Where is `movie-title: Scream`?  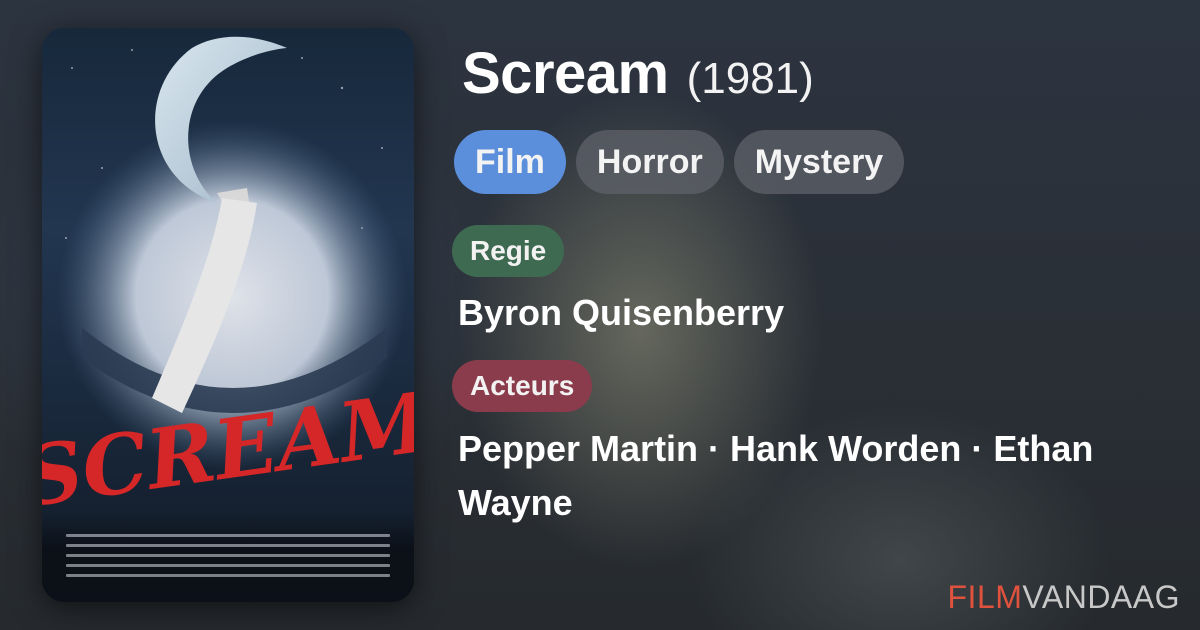 movie-title: Scream is located at coordinates (565, 73).